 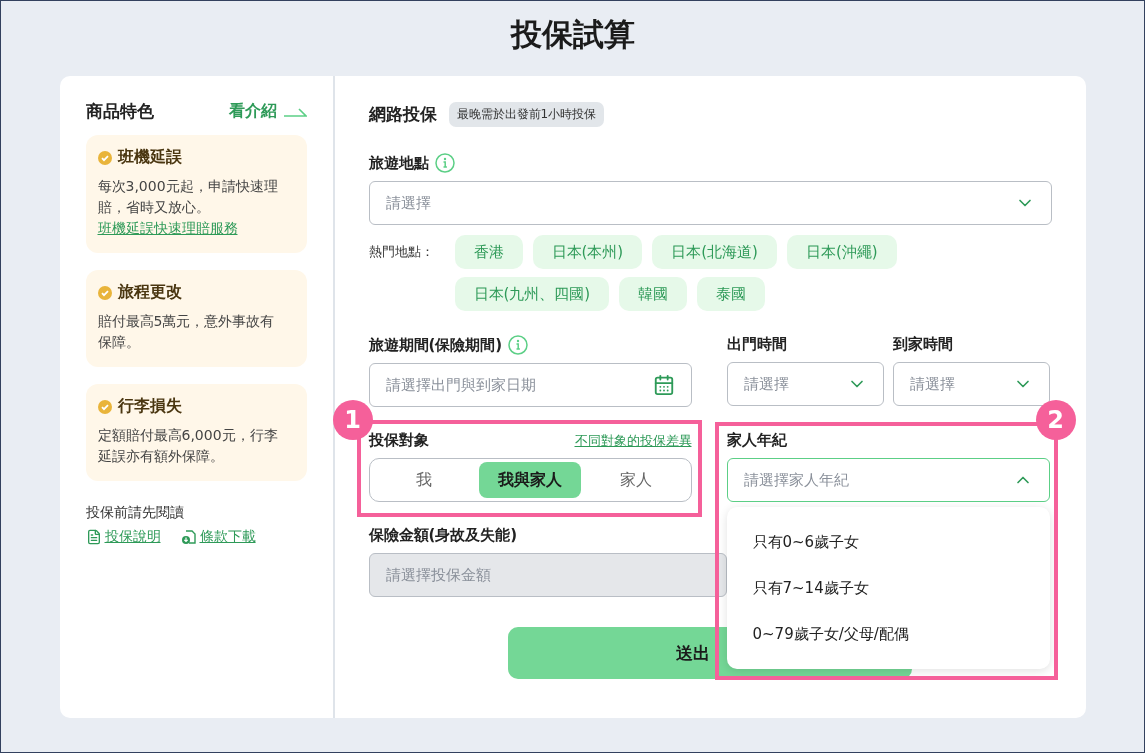 I want to click on feature-title: 行李損失, so click(x=149, y=406).